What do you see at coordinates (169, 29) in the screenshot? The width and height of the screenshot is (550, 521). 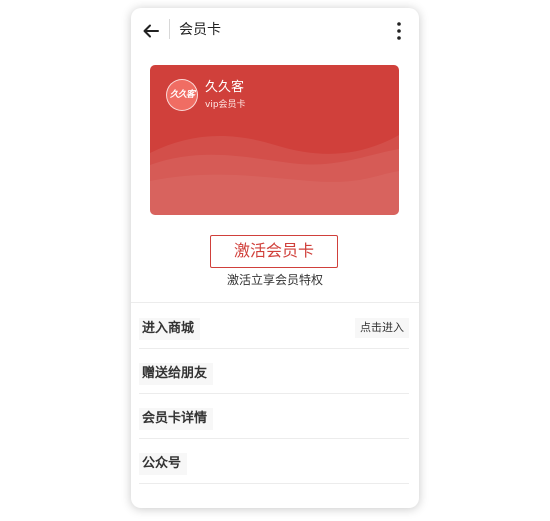 I see `header-divider` at bounding box center [169, 29].